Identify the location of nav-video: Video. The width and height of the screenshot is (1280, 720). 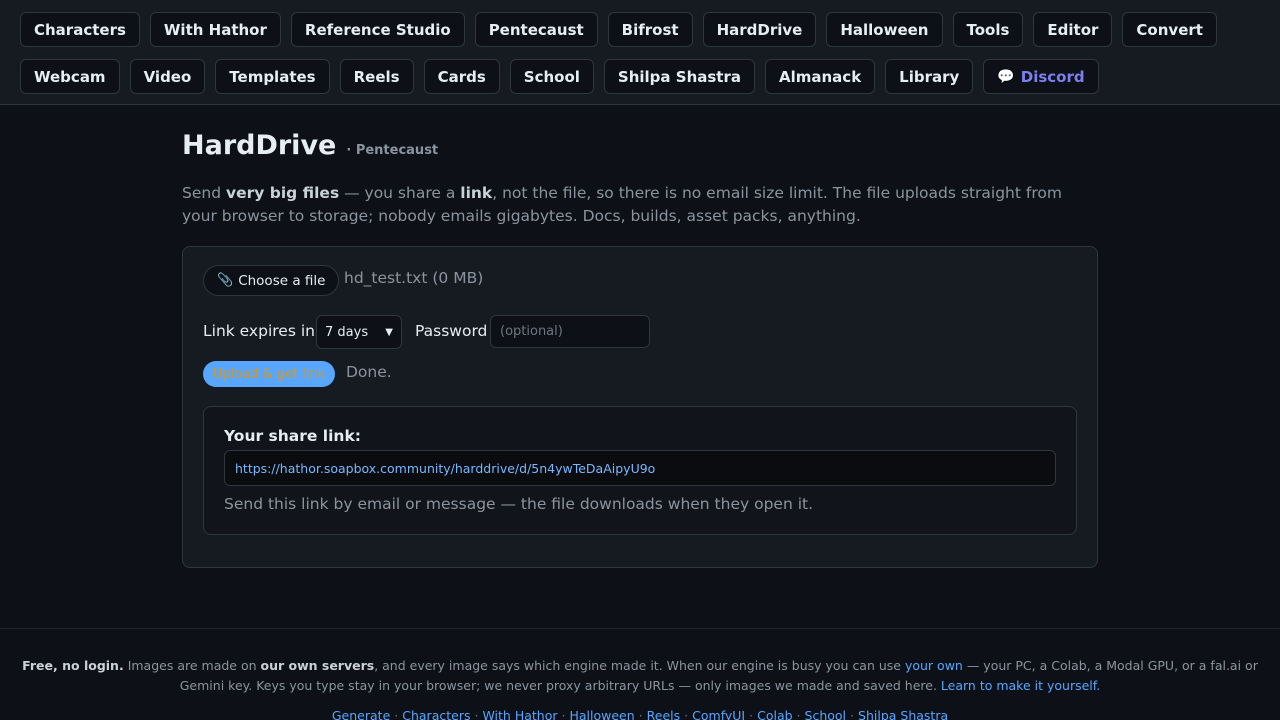
(167, 76).